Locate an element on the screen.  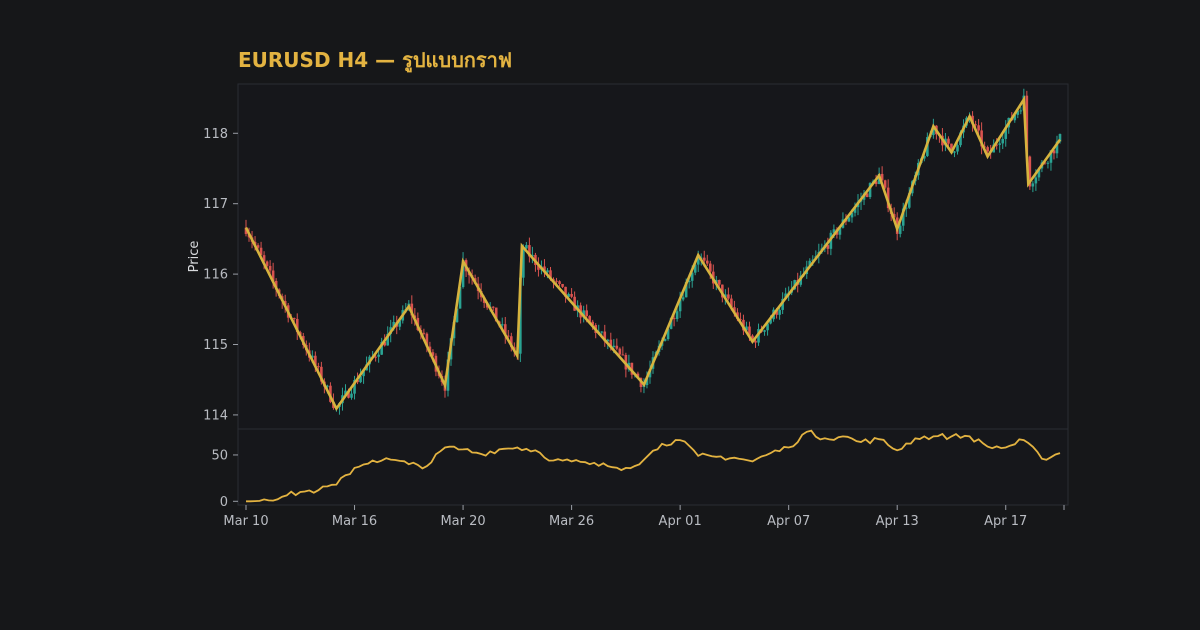
x-tick-label: Apr 07 is located at coordinates (788, 521).